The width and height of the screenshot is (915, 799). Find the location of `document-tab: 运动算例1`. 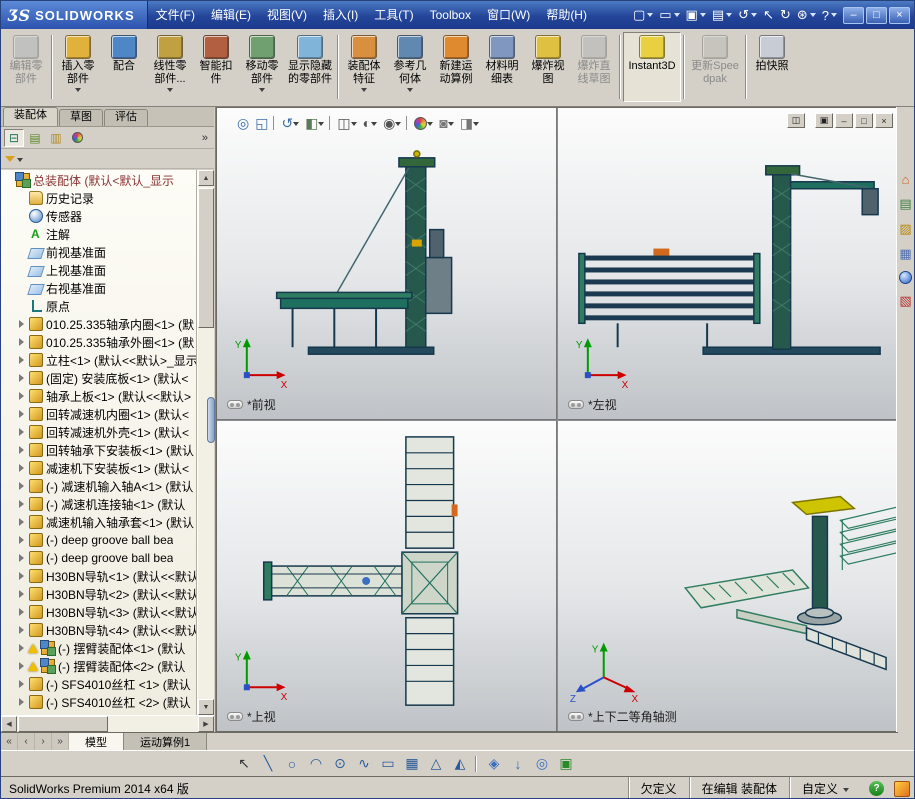

document-tab: 运动算例1 is located at coordinates (166, 741).